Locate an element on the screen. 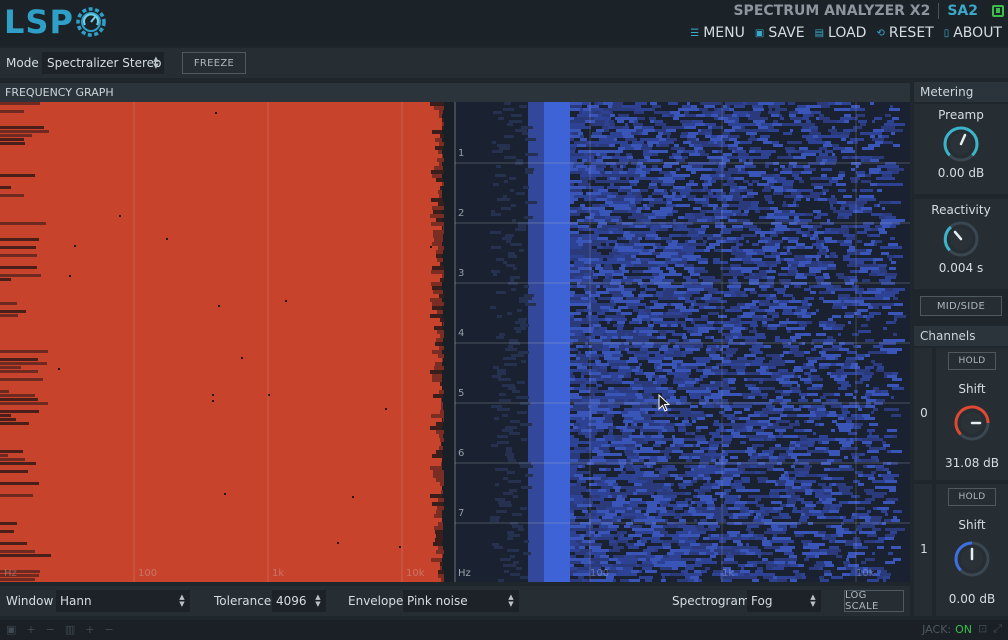 The width and height of the screenshot is (1008, 640). tolerance-select: 4096 ▲ ▼ is located at coordinates (299, 601).